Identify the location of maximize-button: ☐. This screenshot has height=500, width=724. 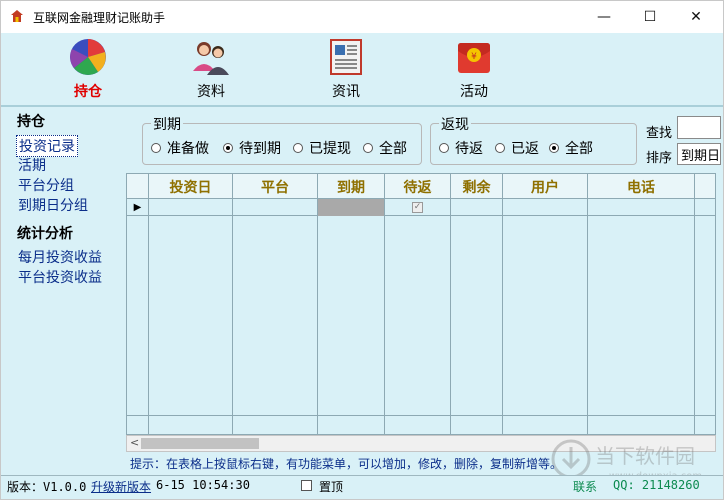
(650, 17).